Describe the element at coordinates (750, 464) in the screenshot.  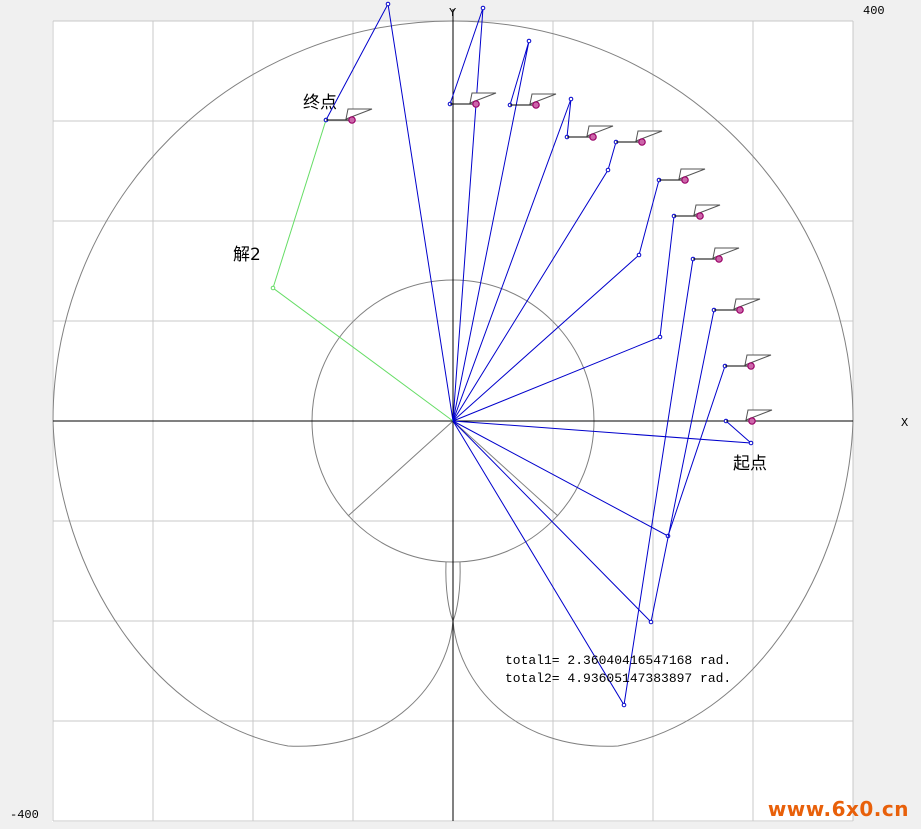
I see `start-point-label: 起点` at that location.